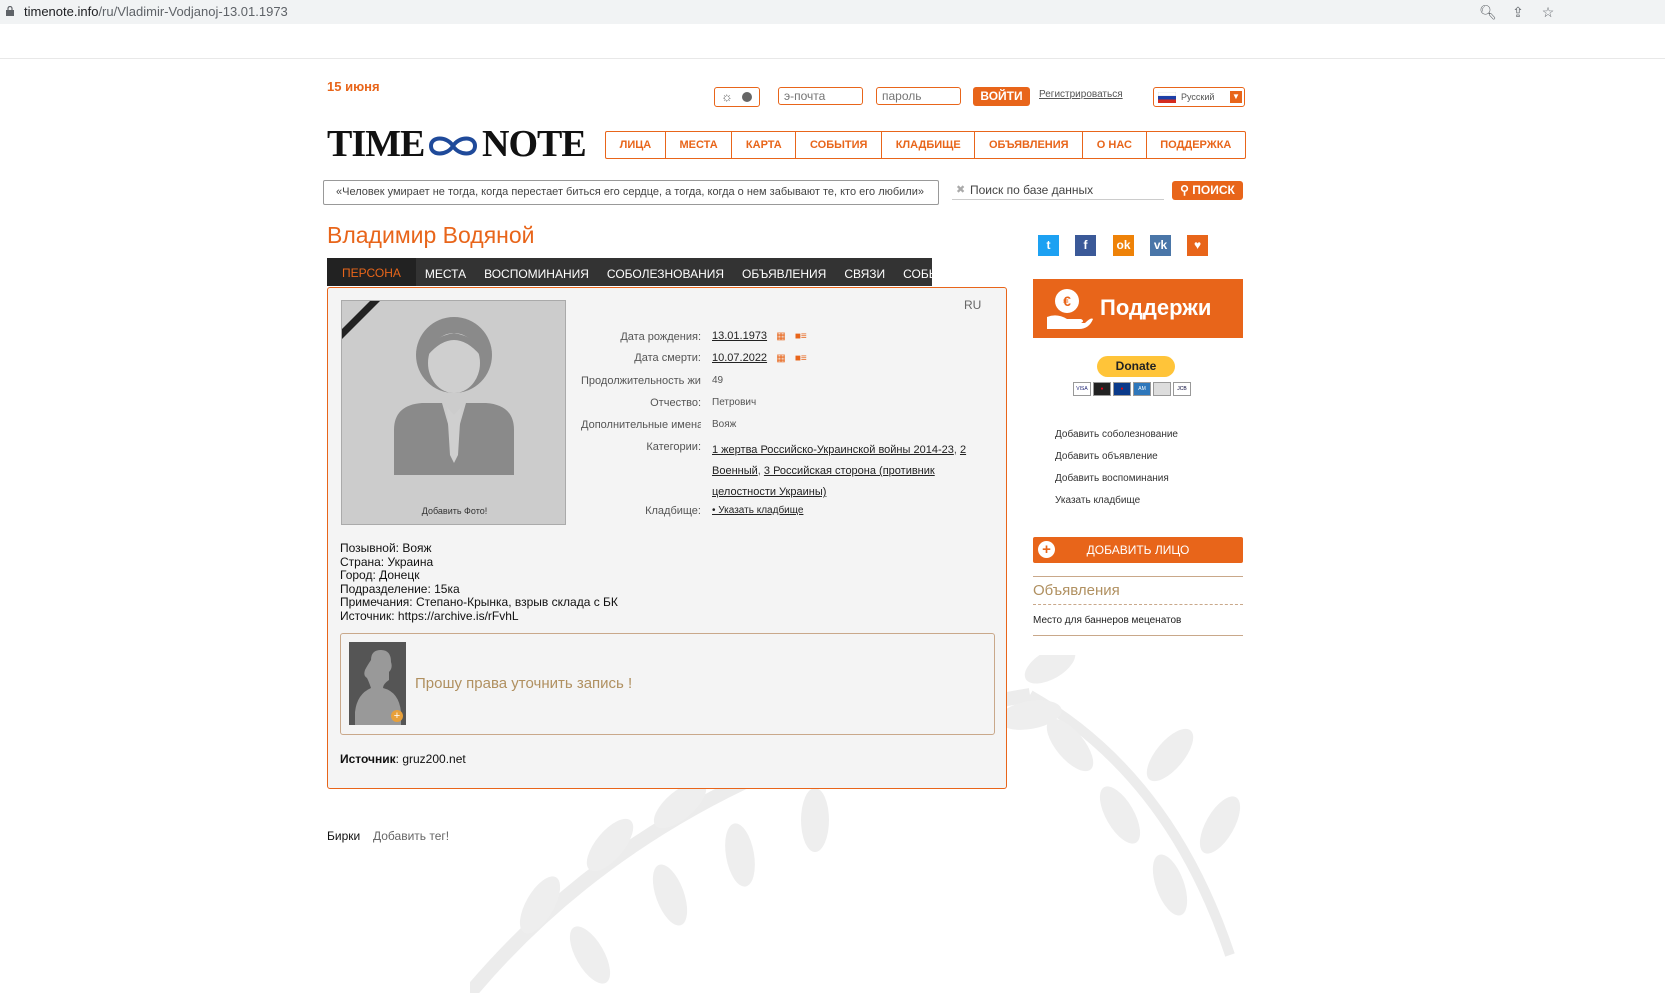 The width and height of the screenshot is (1665, 993). I want to click on tab-places: МЕСТА, so click(445, 272).